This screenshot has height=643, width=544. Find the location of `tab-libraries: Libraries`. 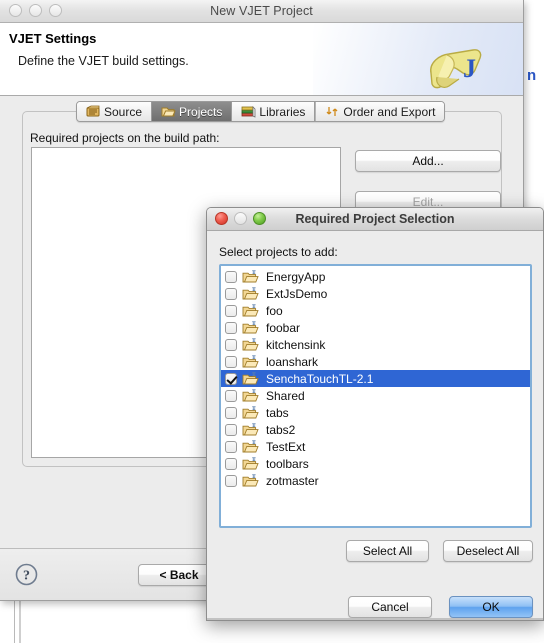

tab-libraries: Libraries is located at coordinates (274, 111).